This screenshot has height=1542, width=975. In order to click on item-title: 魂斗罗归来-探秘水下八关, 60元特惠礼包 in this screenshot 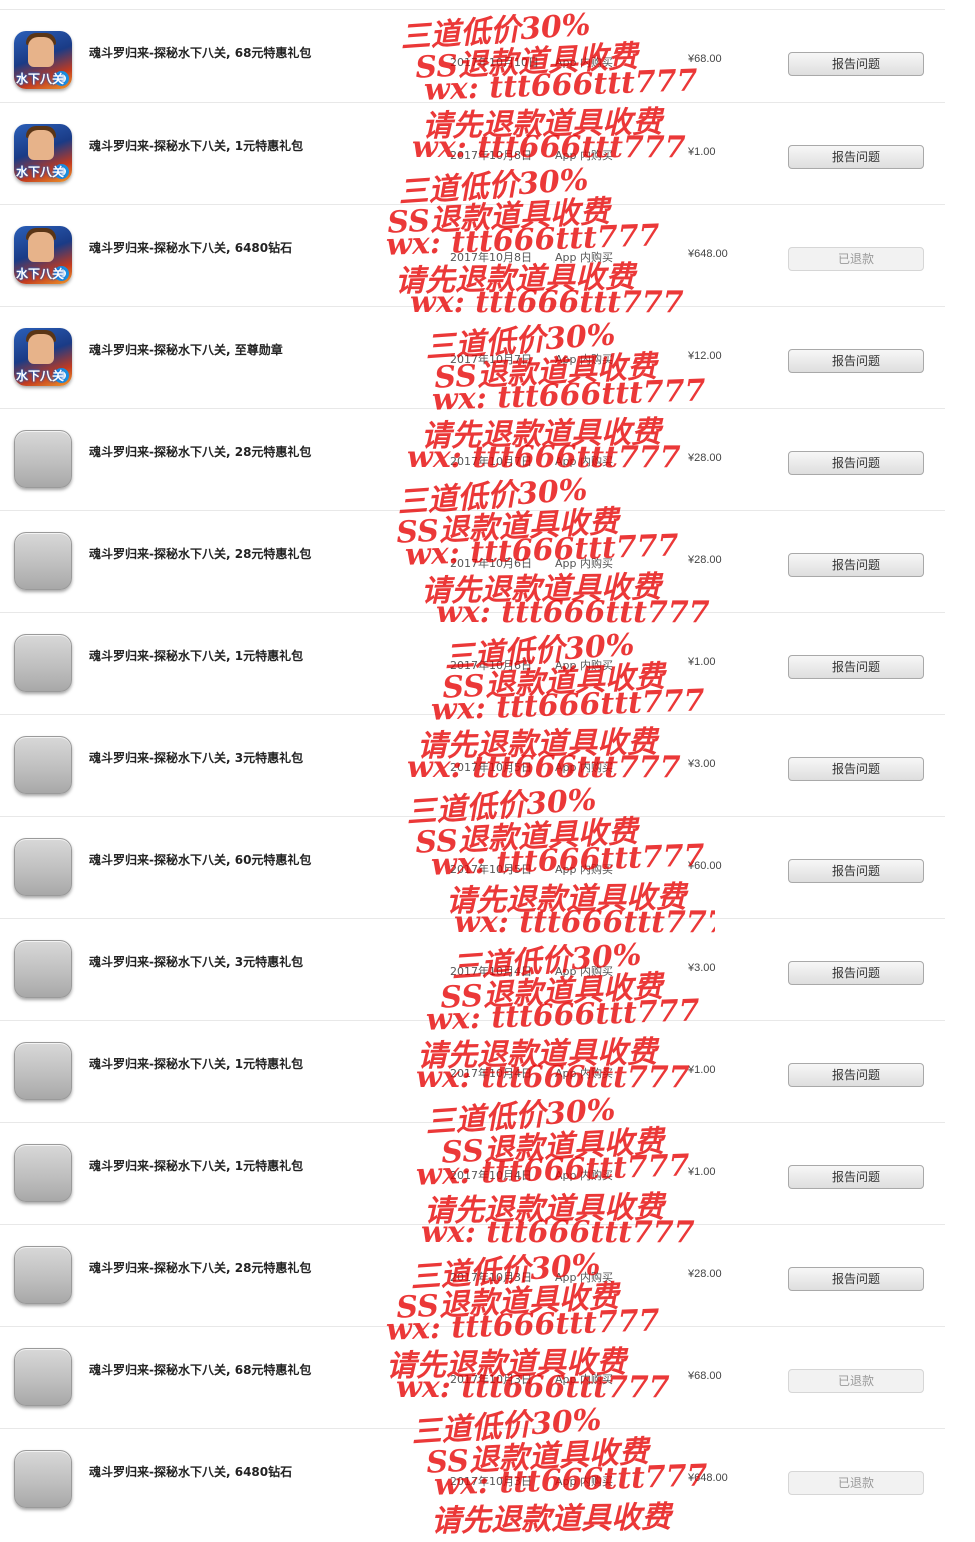, I will do `click(200, 860)`.